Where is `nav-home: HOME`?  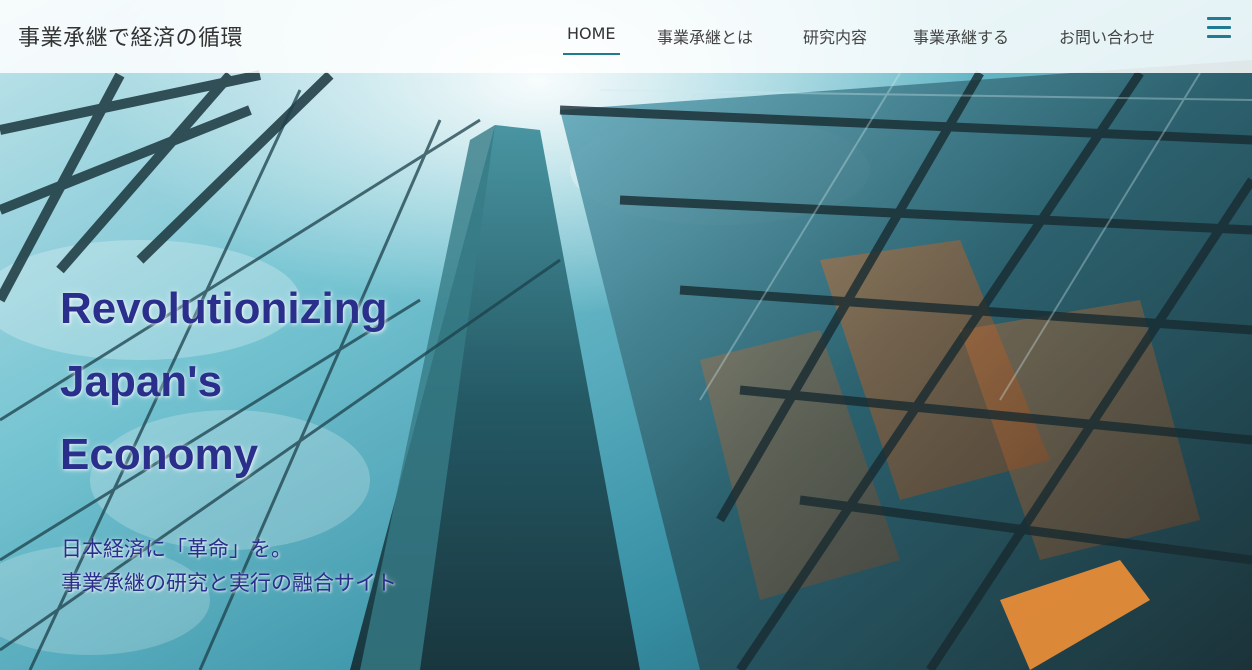
nav-home: HOME is located at coordinates (591, 33).